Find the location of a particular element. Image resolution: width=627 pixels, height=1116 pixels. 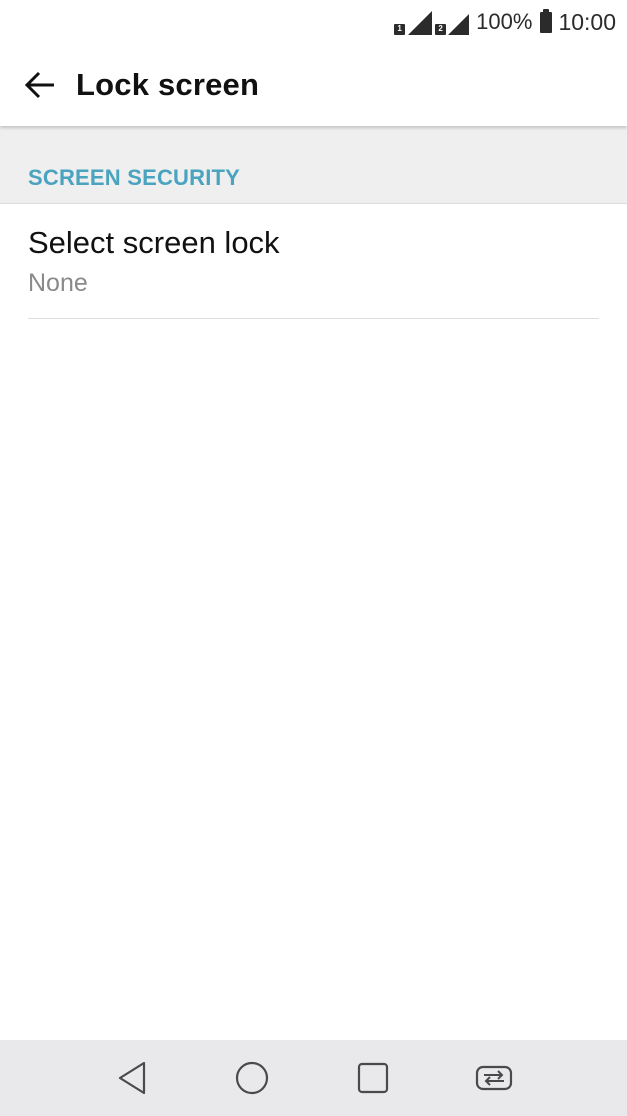

app-bar: Lock screen is located at coordinates (313, 85).